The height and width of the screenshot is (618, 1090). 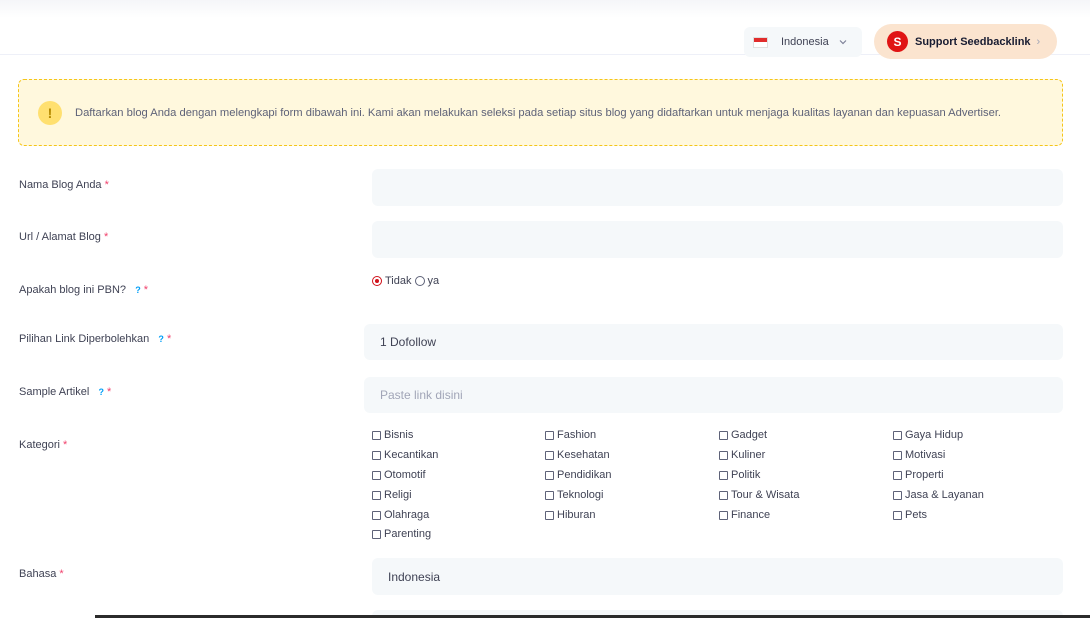 What do you see at coordinates (739, 475) in the screenshot?
I see `category-option: Politik` at bounding box center [739, 475].